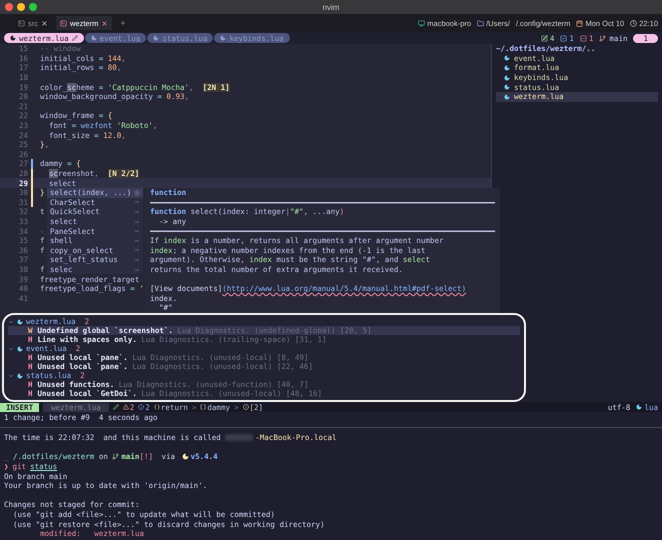 The image size is (662, 540). What do you see at coordinates (125, 407) in the screenshot?
I see `warning-icon` at bounding box center [125, 407].